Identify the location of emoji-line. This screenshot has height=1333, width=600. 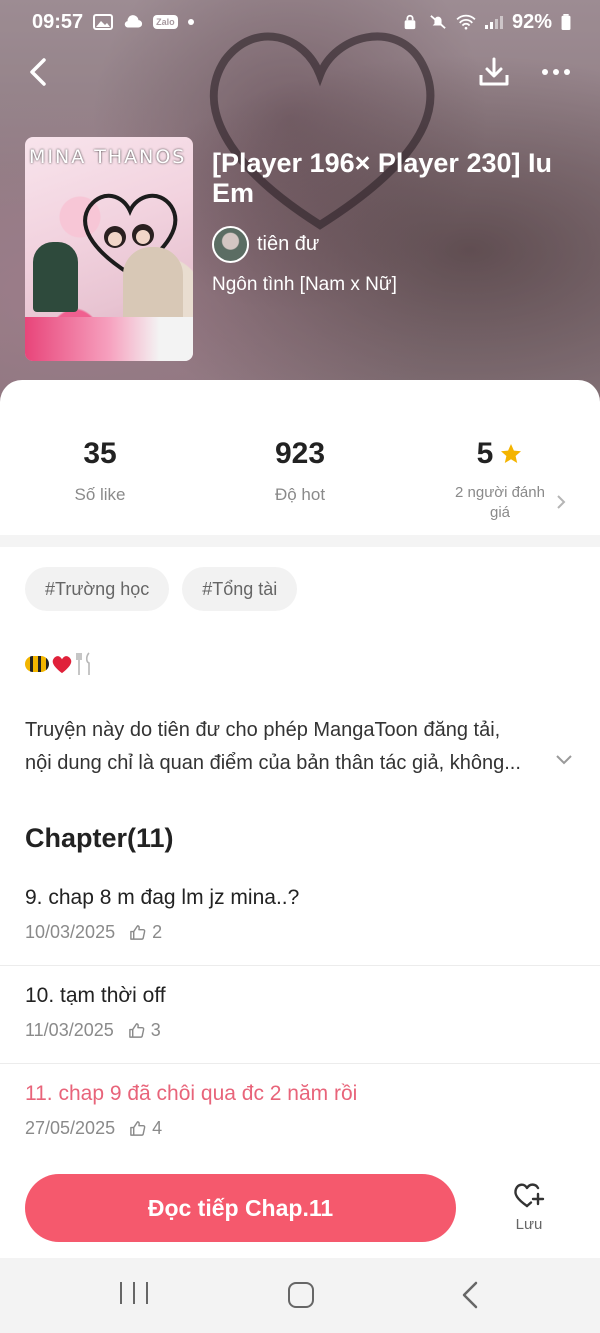
(60, 664).